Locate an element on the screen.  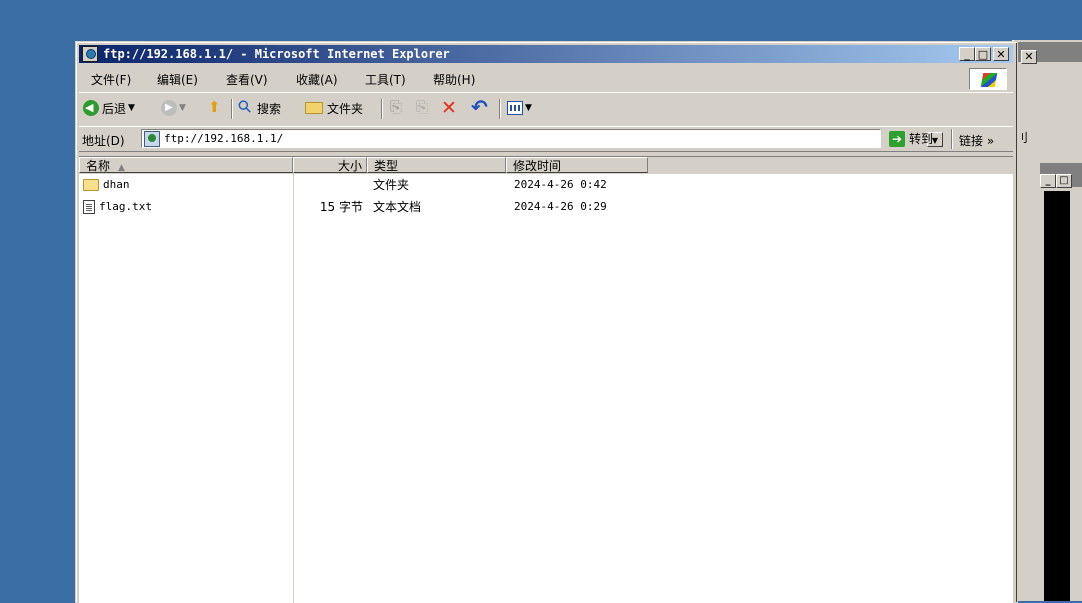
text-file-icon is located at coordinates (89, 207).